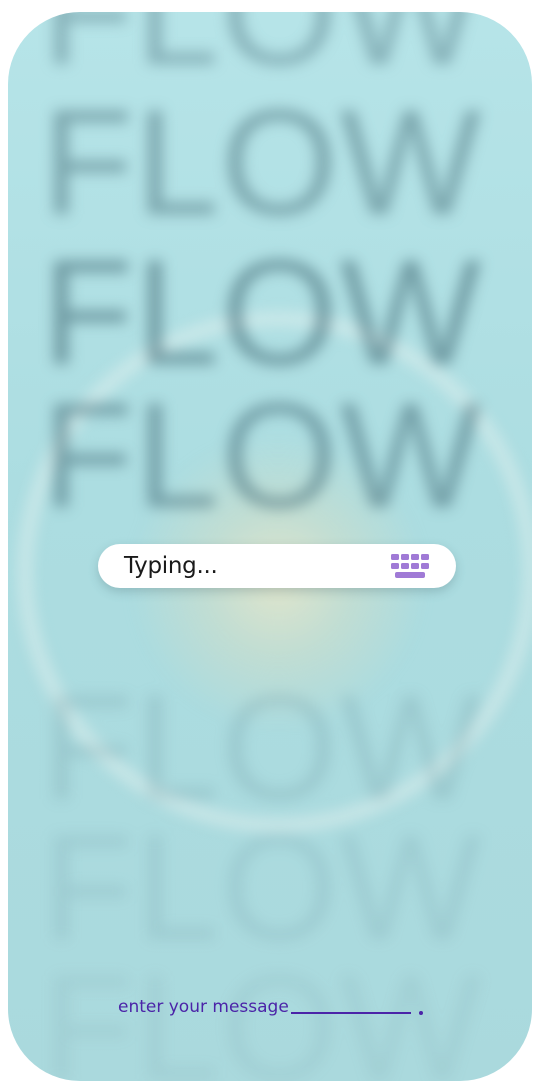 This screenshot has width=537, height=1081. I want to click on message-input-prompt: enter your message, so click(270, 1007).